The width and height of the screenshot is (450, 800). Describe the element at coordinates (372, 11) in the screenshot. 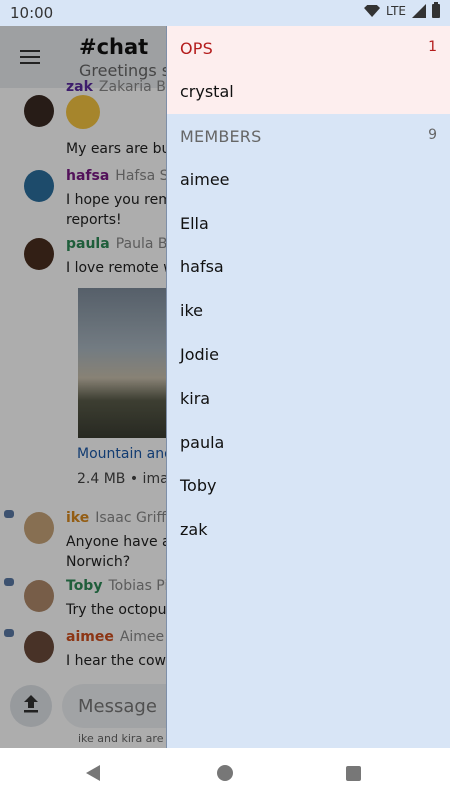

I see `wifi-icon` at that location.